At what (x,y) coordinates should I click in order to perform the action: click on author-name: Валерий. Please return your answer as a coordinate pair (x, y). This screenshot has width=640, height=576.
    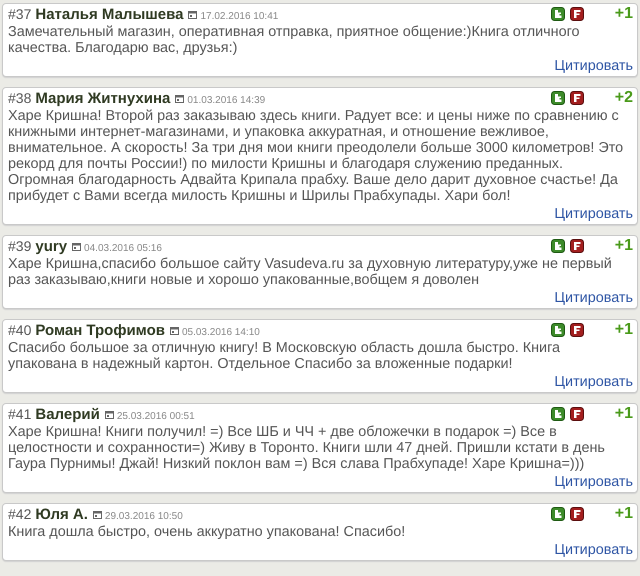
    Looking at the image, I should click on (67, 414).